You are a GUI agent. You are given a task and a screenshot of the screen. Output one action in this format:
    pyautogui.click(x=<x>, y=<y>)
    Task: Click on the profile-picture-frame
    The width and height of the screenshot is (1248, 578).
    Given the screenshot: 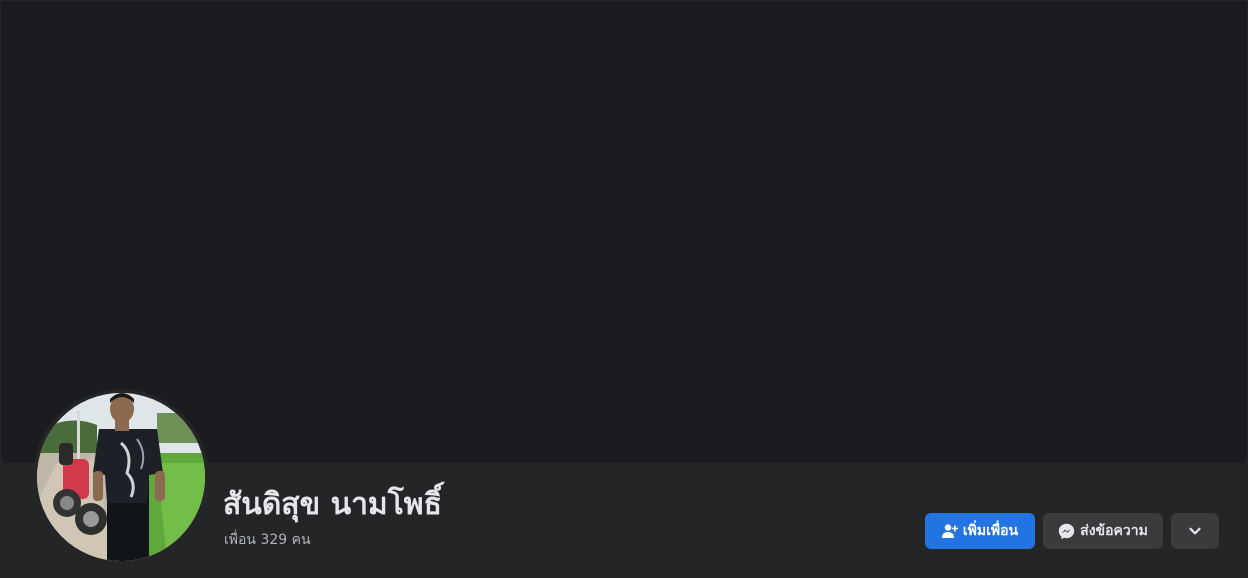 What is the action you would take?
    pyautogui.click(x=121, y=477)
    